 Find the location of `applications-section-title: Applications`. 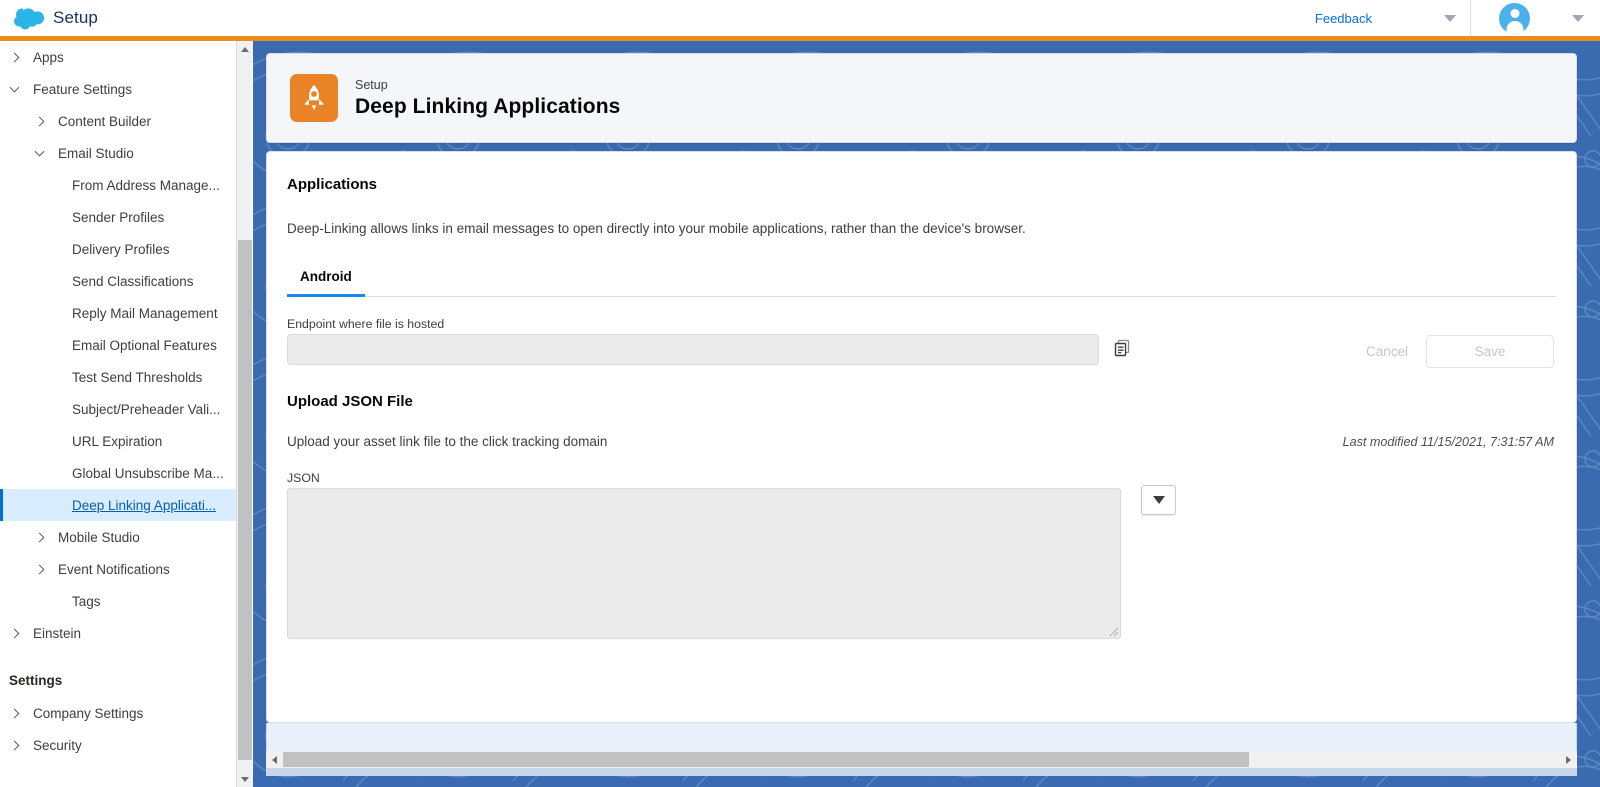

applications-section-title: Applications is located at coordinates (332, 184).